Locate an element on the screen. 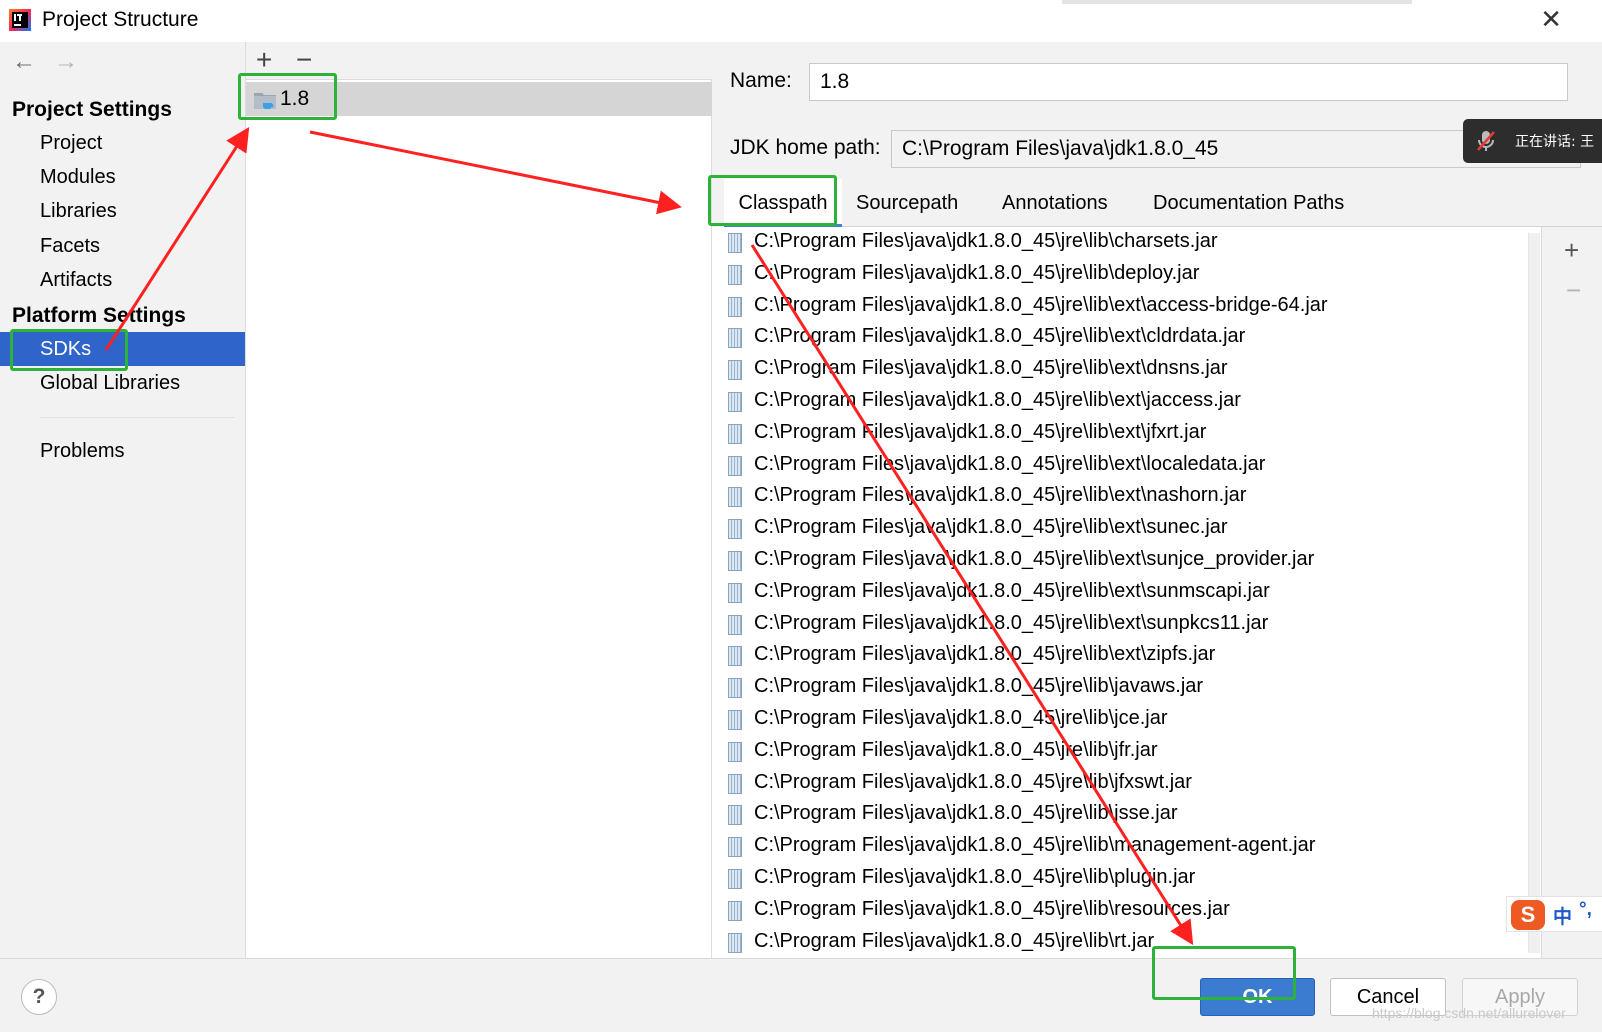 Image resolution: width=1602 pixels, height=1032 pixels. intellij-app-icon is located at coordinates (20, 20).